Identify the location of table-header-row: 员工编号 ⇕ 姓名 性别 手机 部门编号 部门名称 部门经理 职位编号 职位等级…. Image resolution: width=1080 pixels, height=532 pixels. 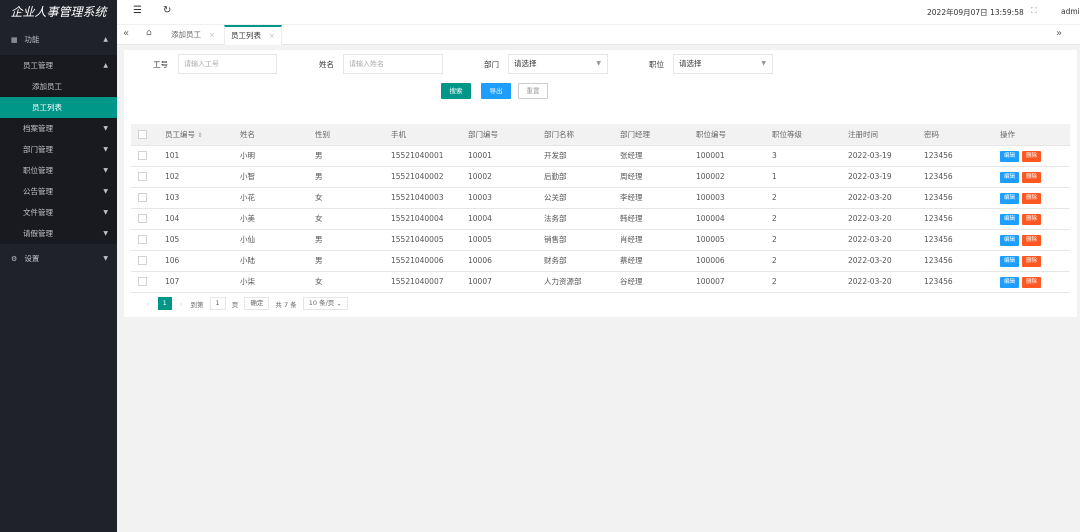
(600, 135).